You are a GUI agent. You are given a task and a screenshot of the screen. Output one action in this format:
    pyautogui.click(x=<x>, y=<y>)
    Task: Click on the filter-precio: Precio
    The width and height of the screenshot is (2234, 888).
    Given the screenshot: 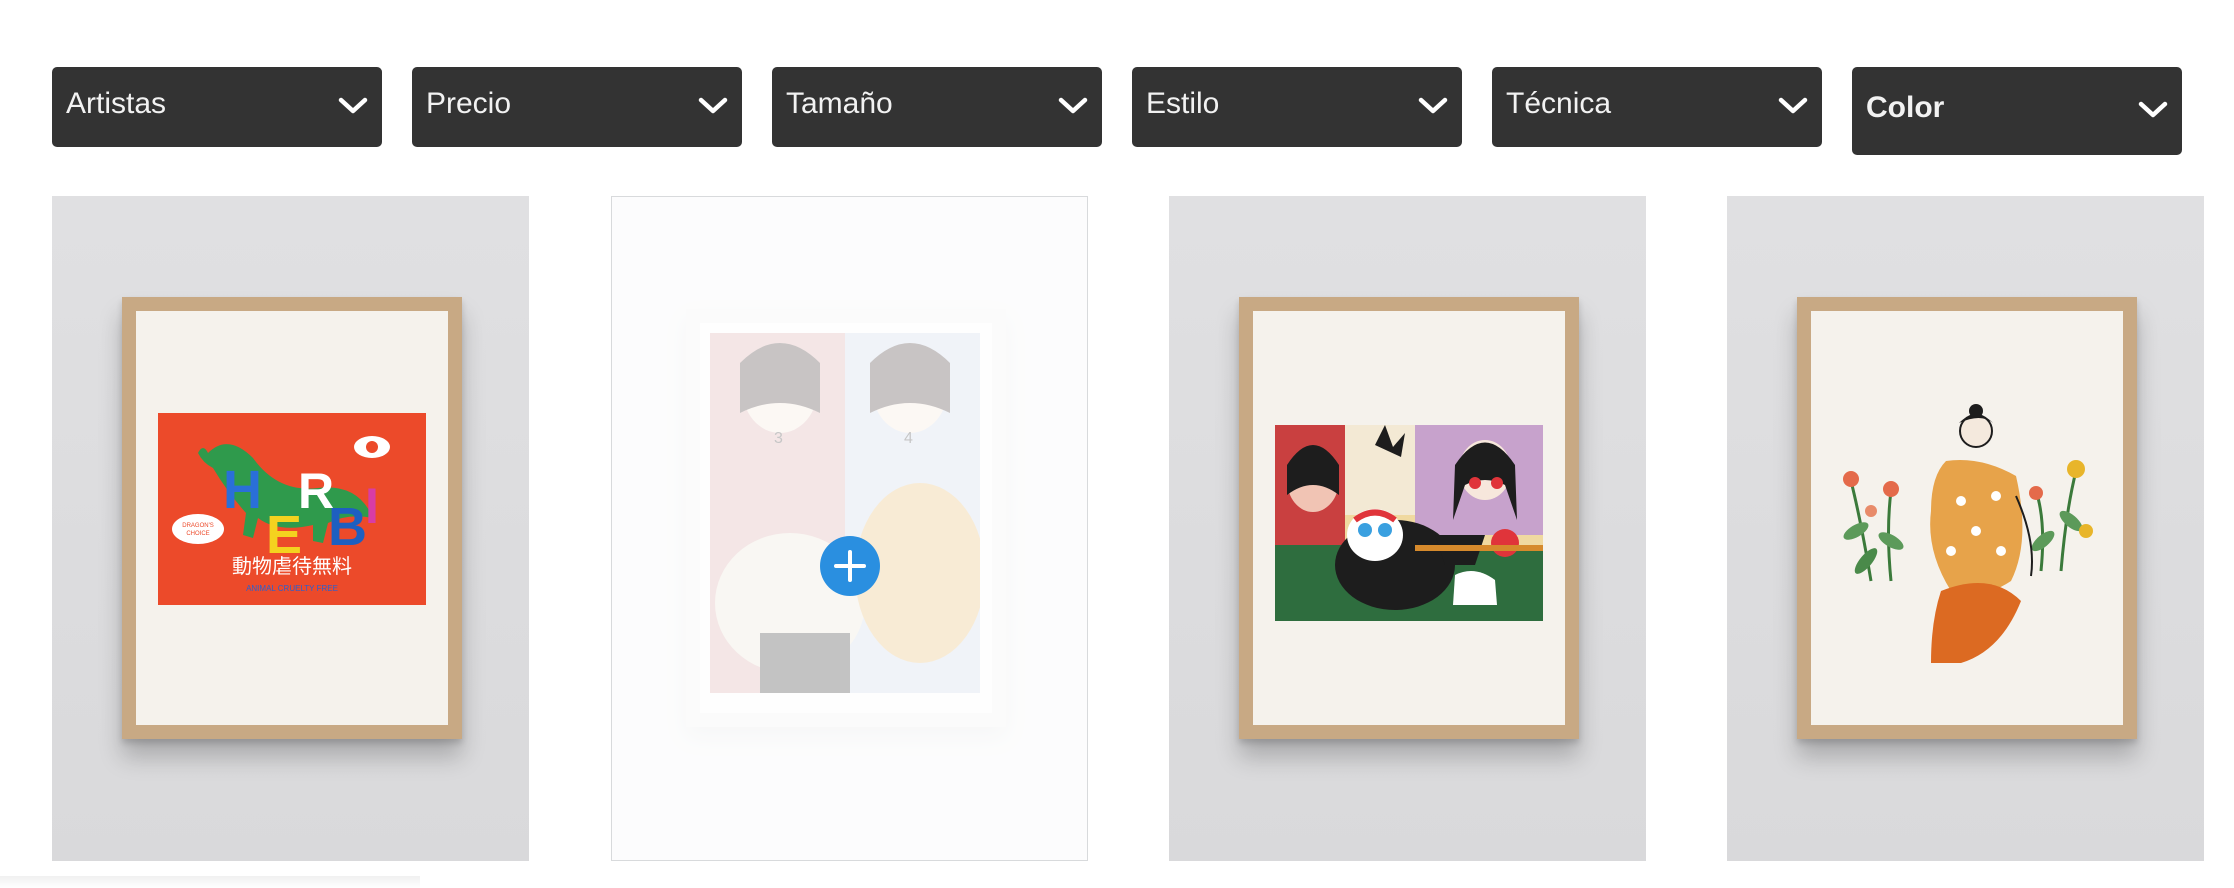 What is the action you would take?
    pyautogui.click(x=577, y=107)
    